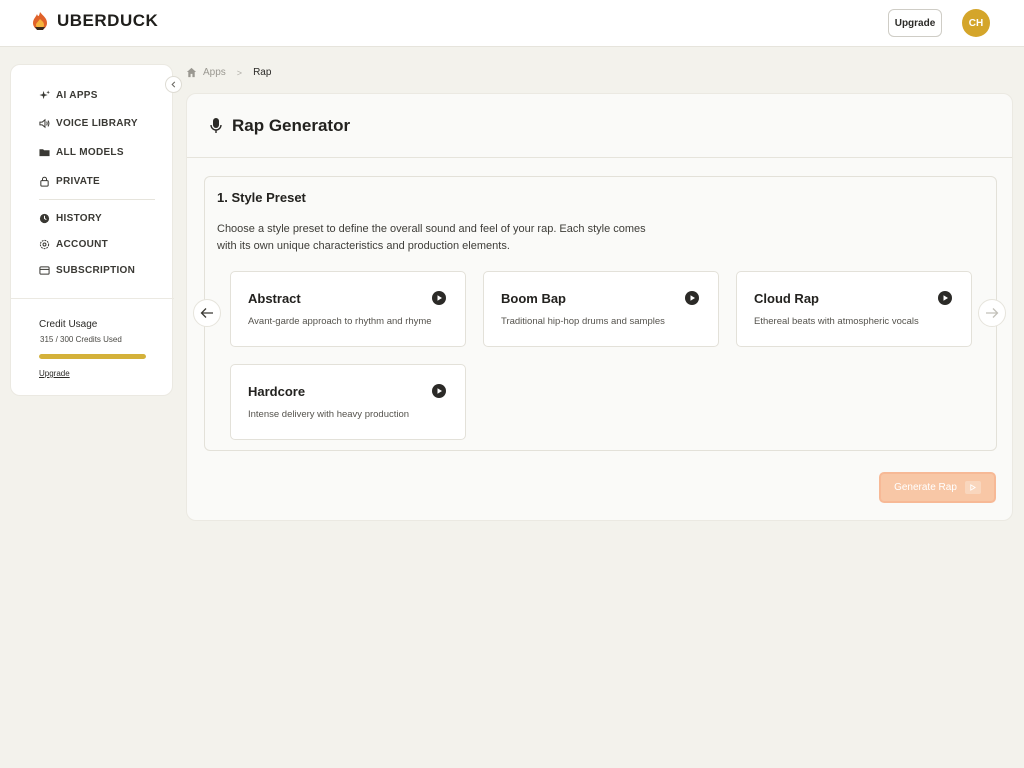 The height and width of the screenshot is (768, 1024). Describe the element at coordinates (261, 197) in the screenshot. I see `section-title: 1. Style Preset` at that location.